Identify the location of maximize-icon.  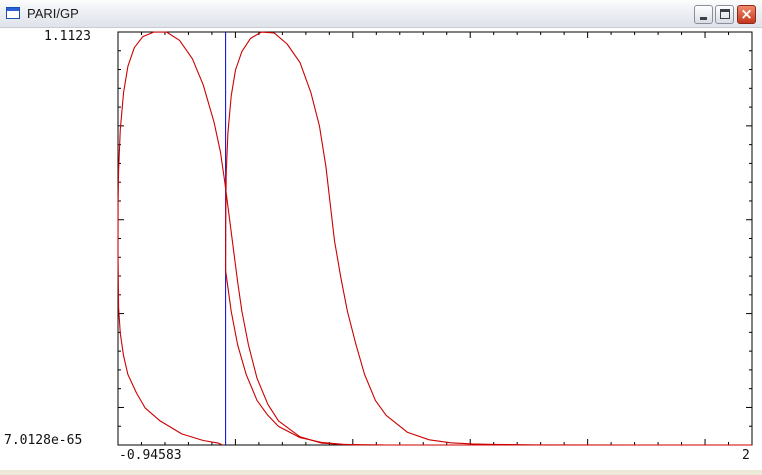
(725, 14).